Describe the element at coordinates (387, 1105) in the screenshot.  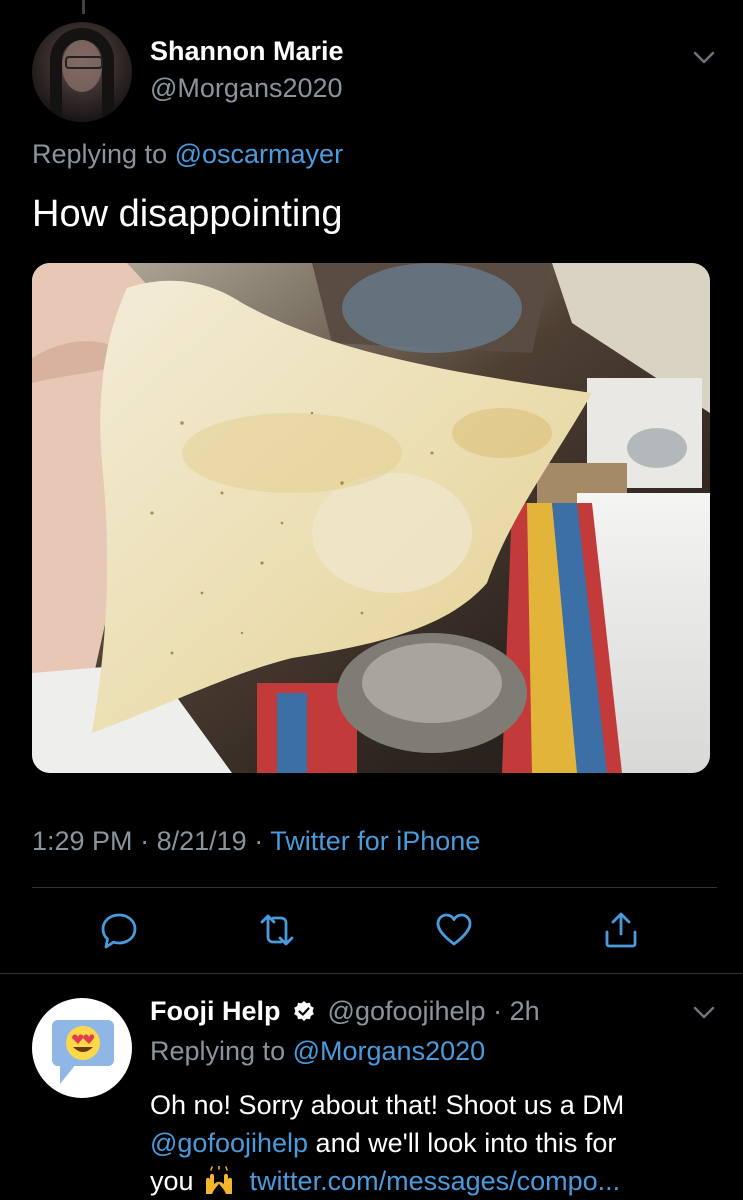
I see `reply-text-part1: Oh no! Sorry about that! Shoot us a DM` at that location.